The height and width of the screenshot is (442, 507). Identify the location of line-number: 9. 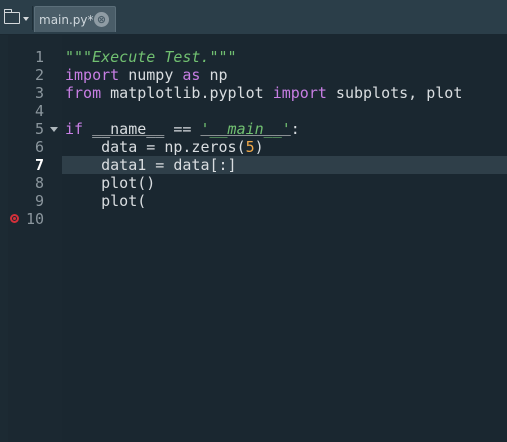
(39, 201).